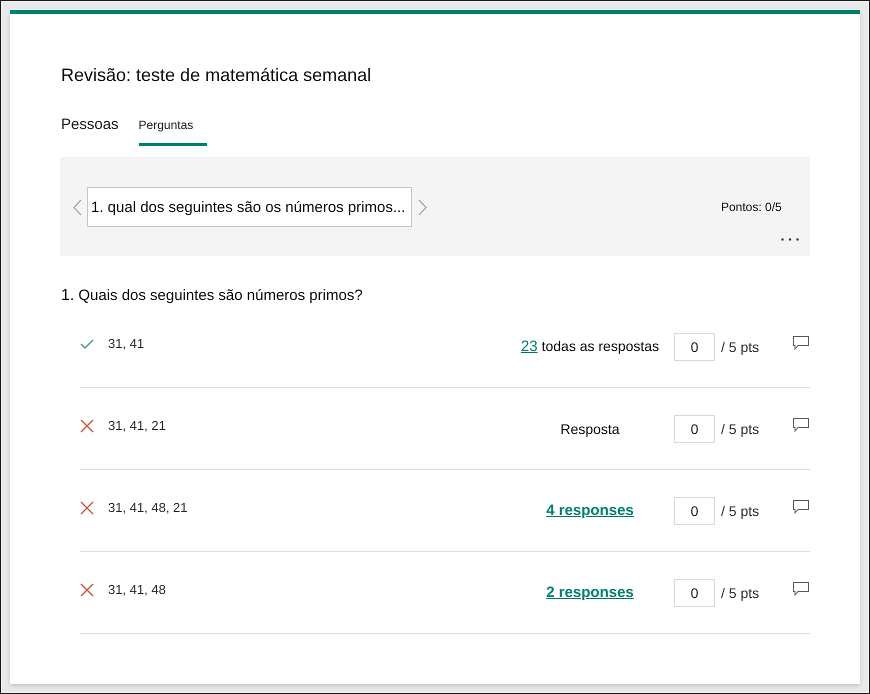  I want to click on more-icon, so click(790, 239).